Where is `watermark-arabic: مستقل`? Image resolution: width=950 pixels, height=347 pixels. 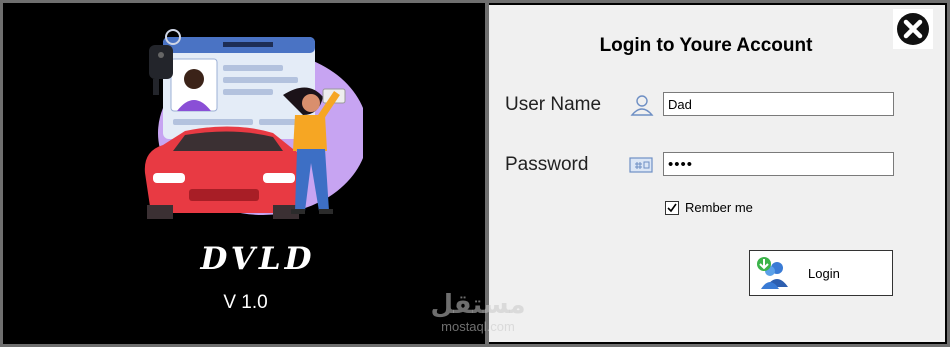 watermark-arabic: مستقل is located at coordinates (478, 305).